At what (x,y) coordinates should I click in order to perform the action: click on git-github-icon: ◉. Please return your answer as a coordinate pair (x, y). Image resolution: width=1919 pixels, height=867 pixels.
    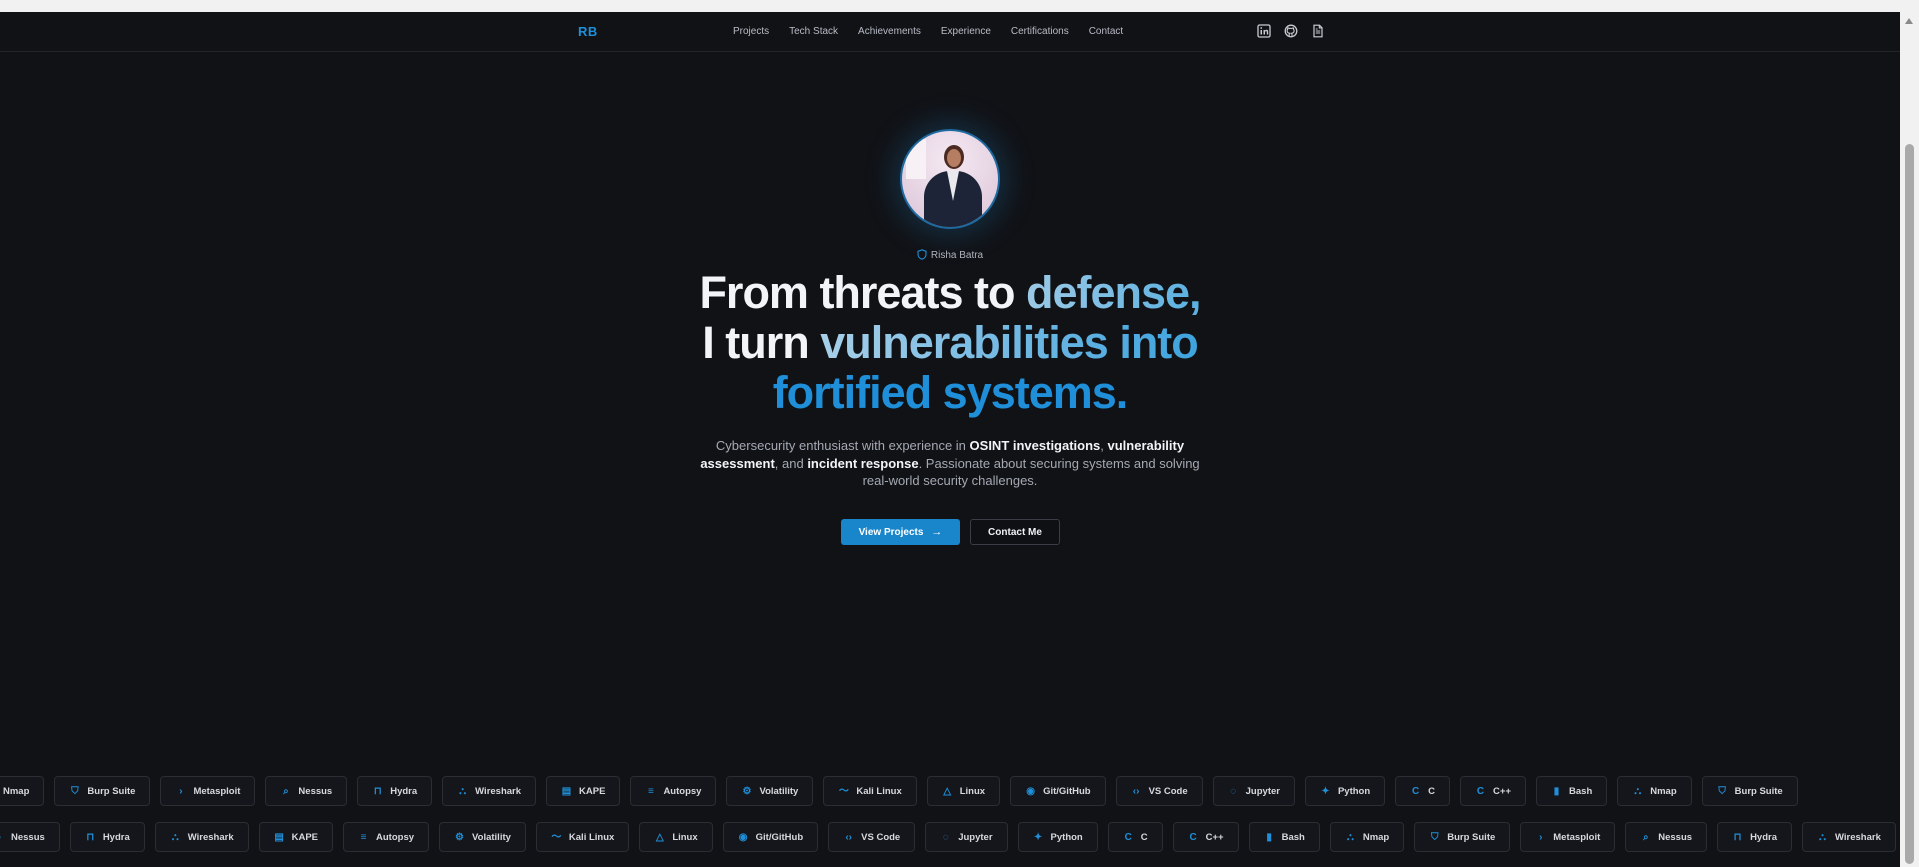
    Looking at the image, I should click on (743, 837).